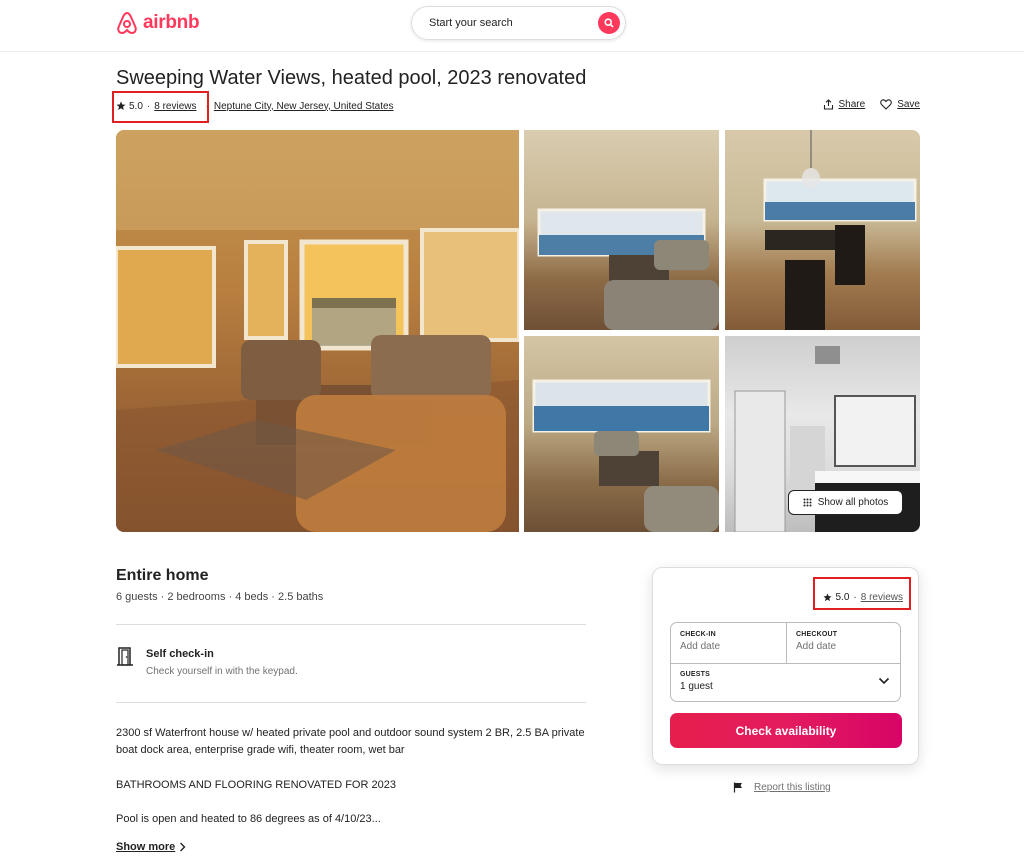  Describe the element at coordinates (125, 658) in the screenshot. I see `door-icon` at that location.